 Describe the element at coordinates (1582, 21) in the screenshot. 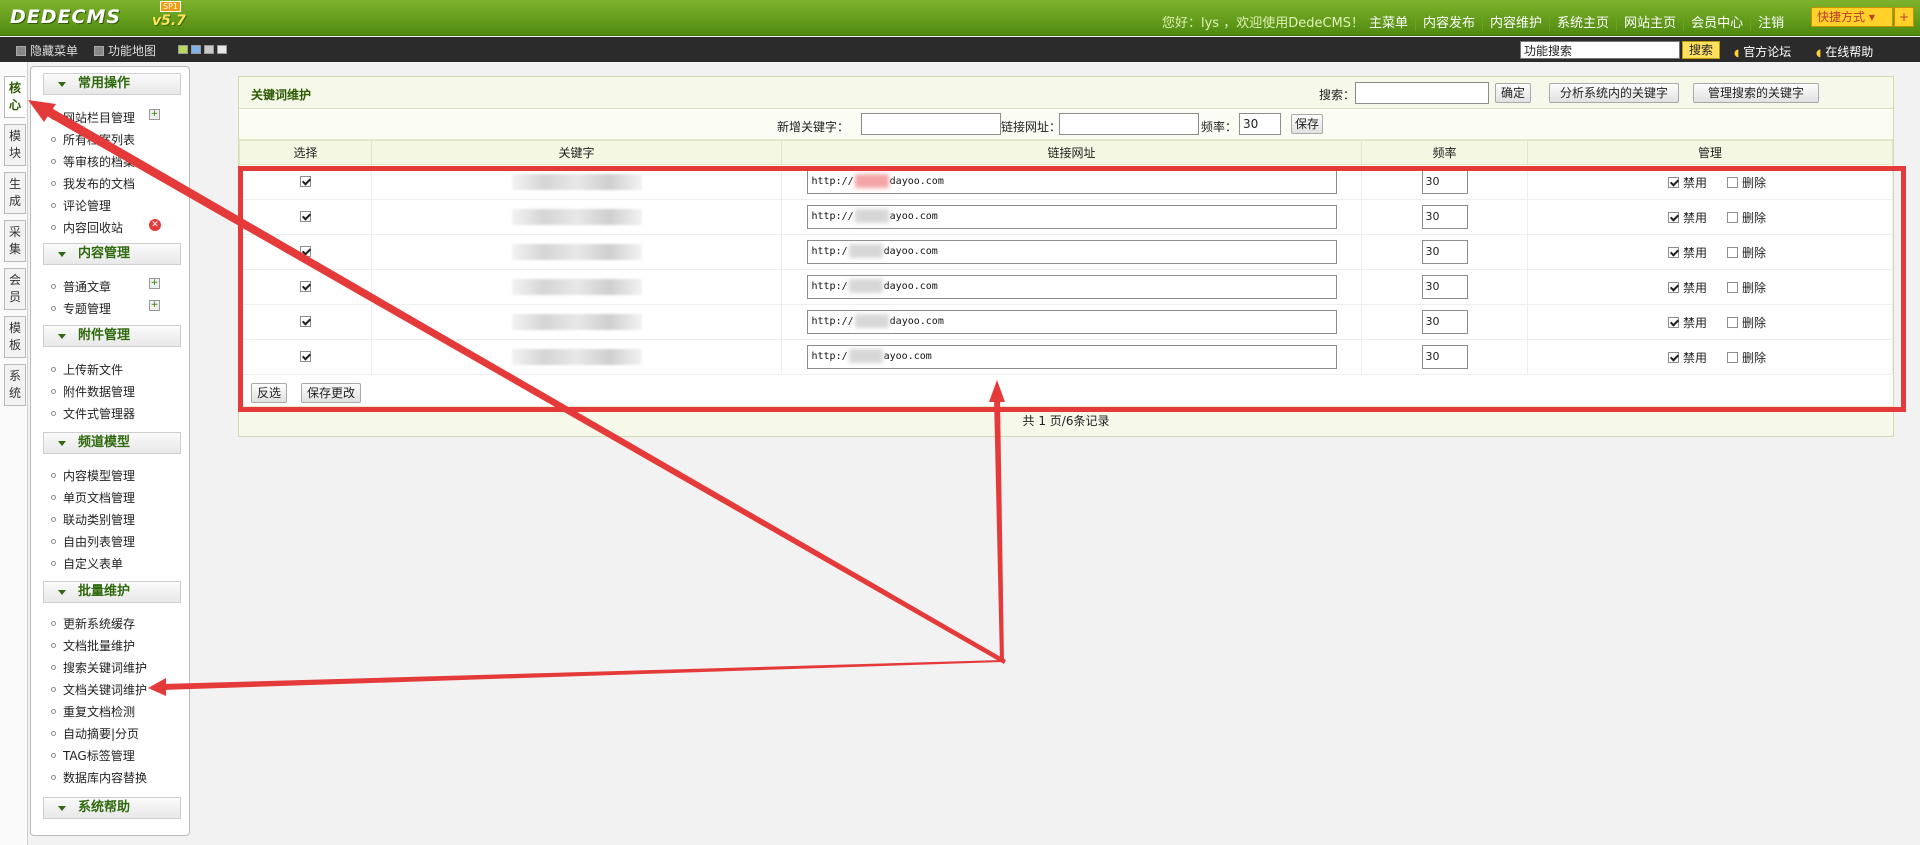

I see `nav-system-home: 系统主页` at that location.